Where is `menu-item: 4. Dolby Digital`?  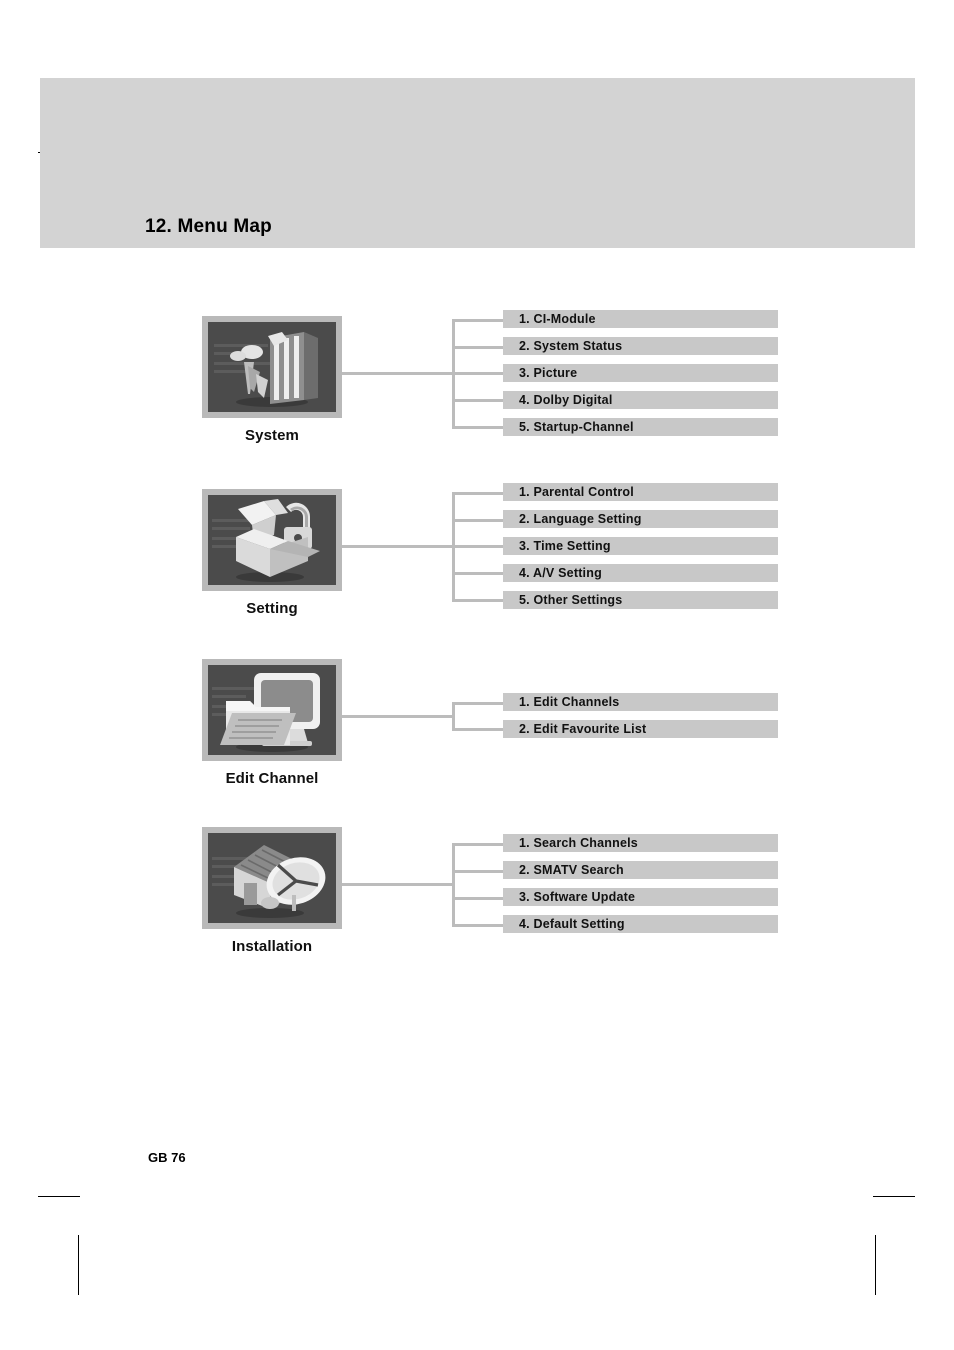 menu-item: 4. Dolby Digital is located at coordinates (640, 400).